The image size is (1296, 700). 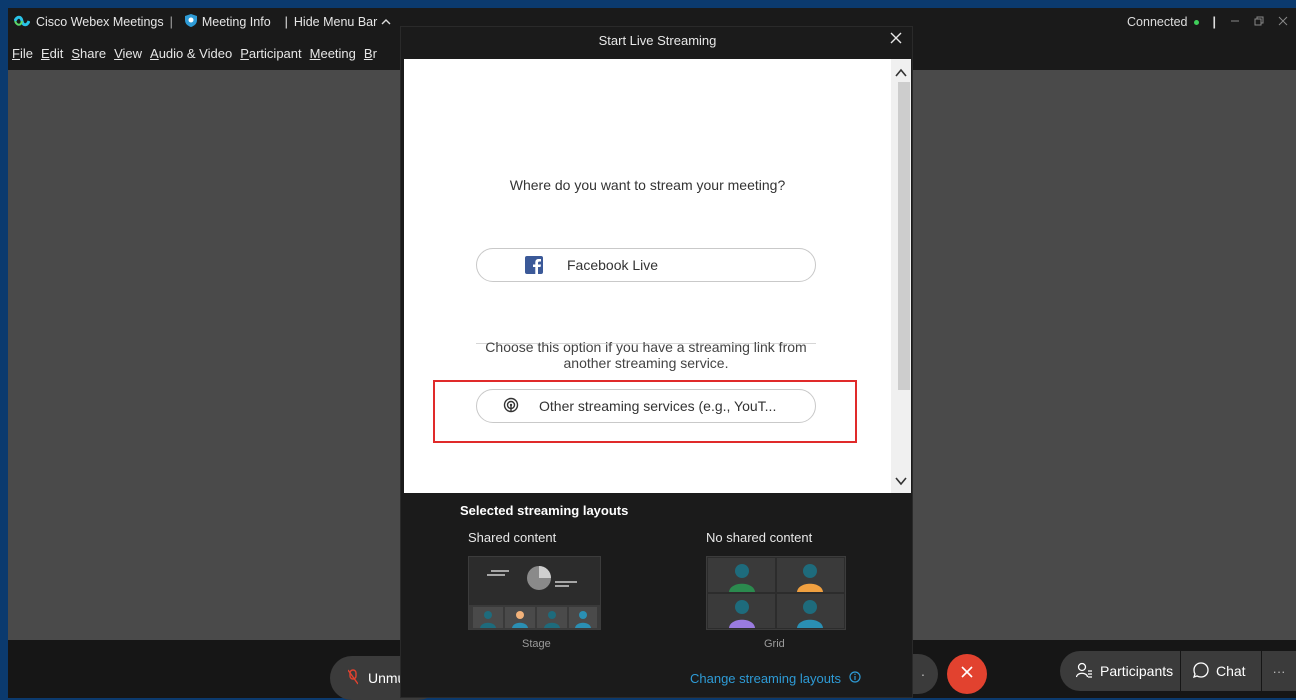 I want to click on hide-menu-bar-label: Hide Menu Bar, so click(x=335, y=22).